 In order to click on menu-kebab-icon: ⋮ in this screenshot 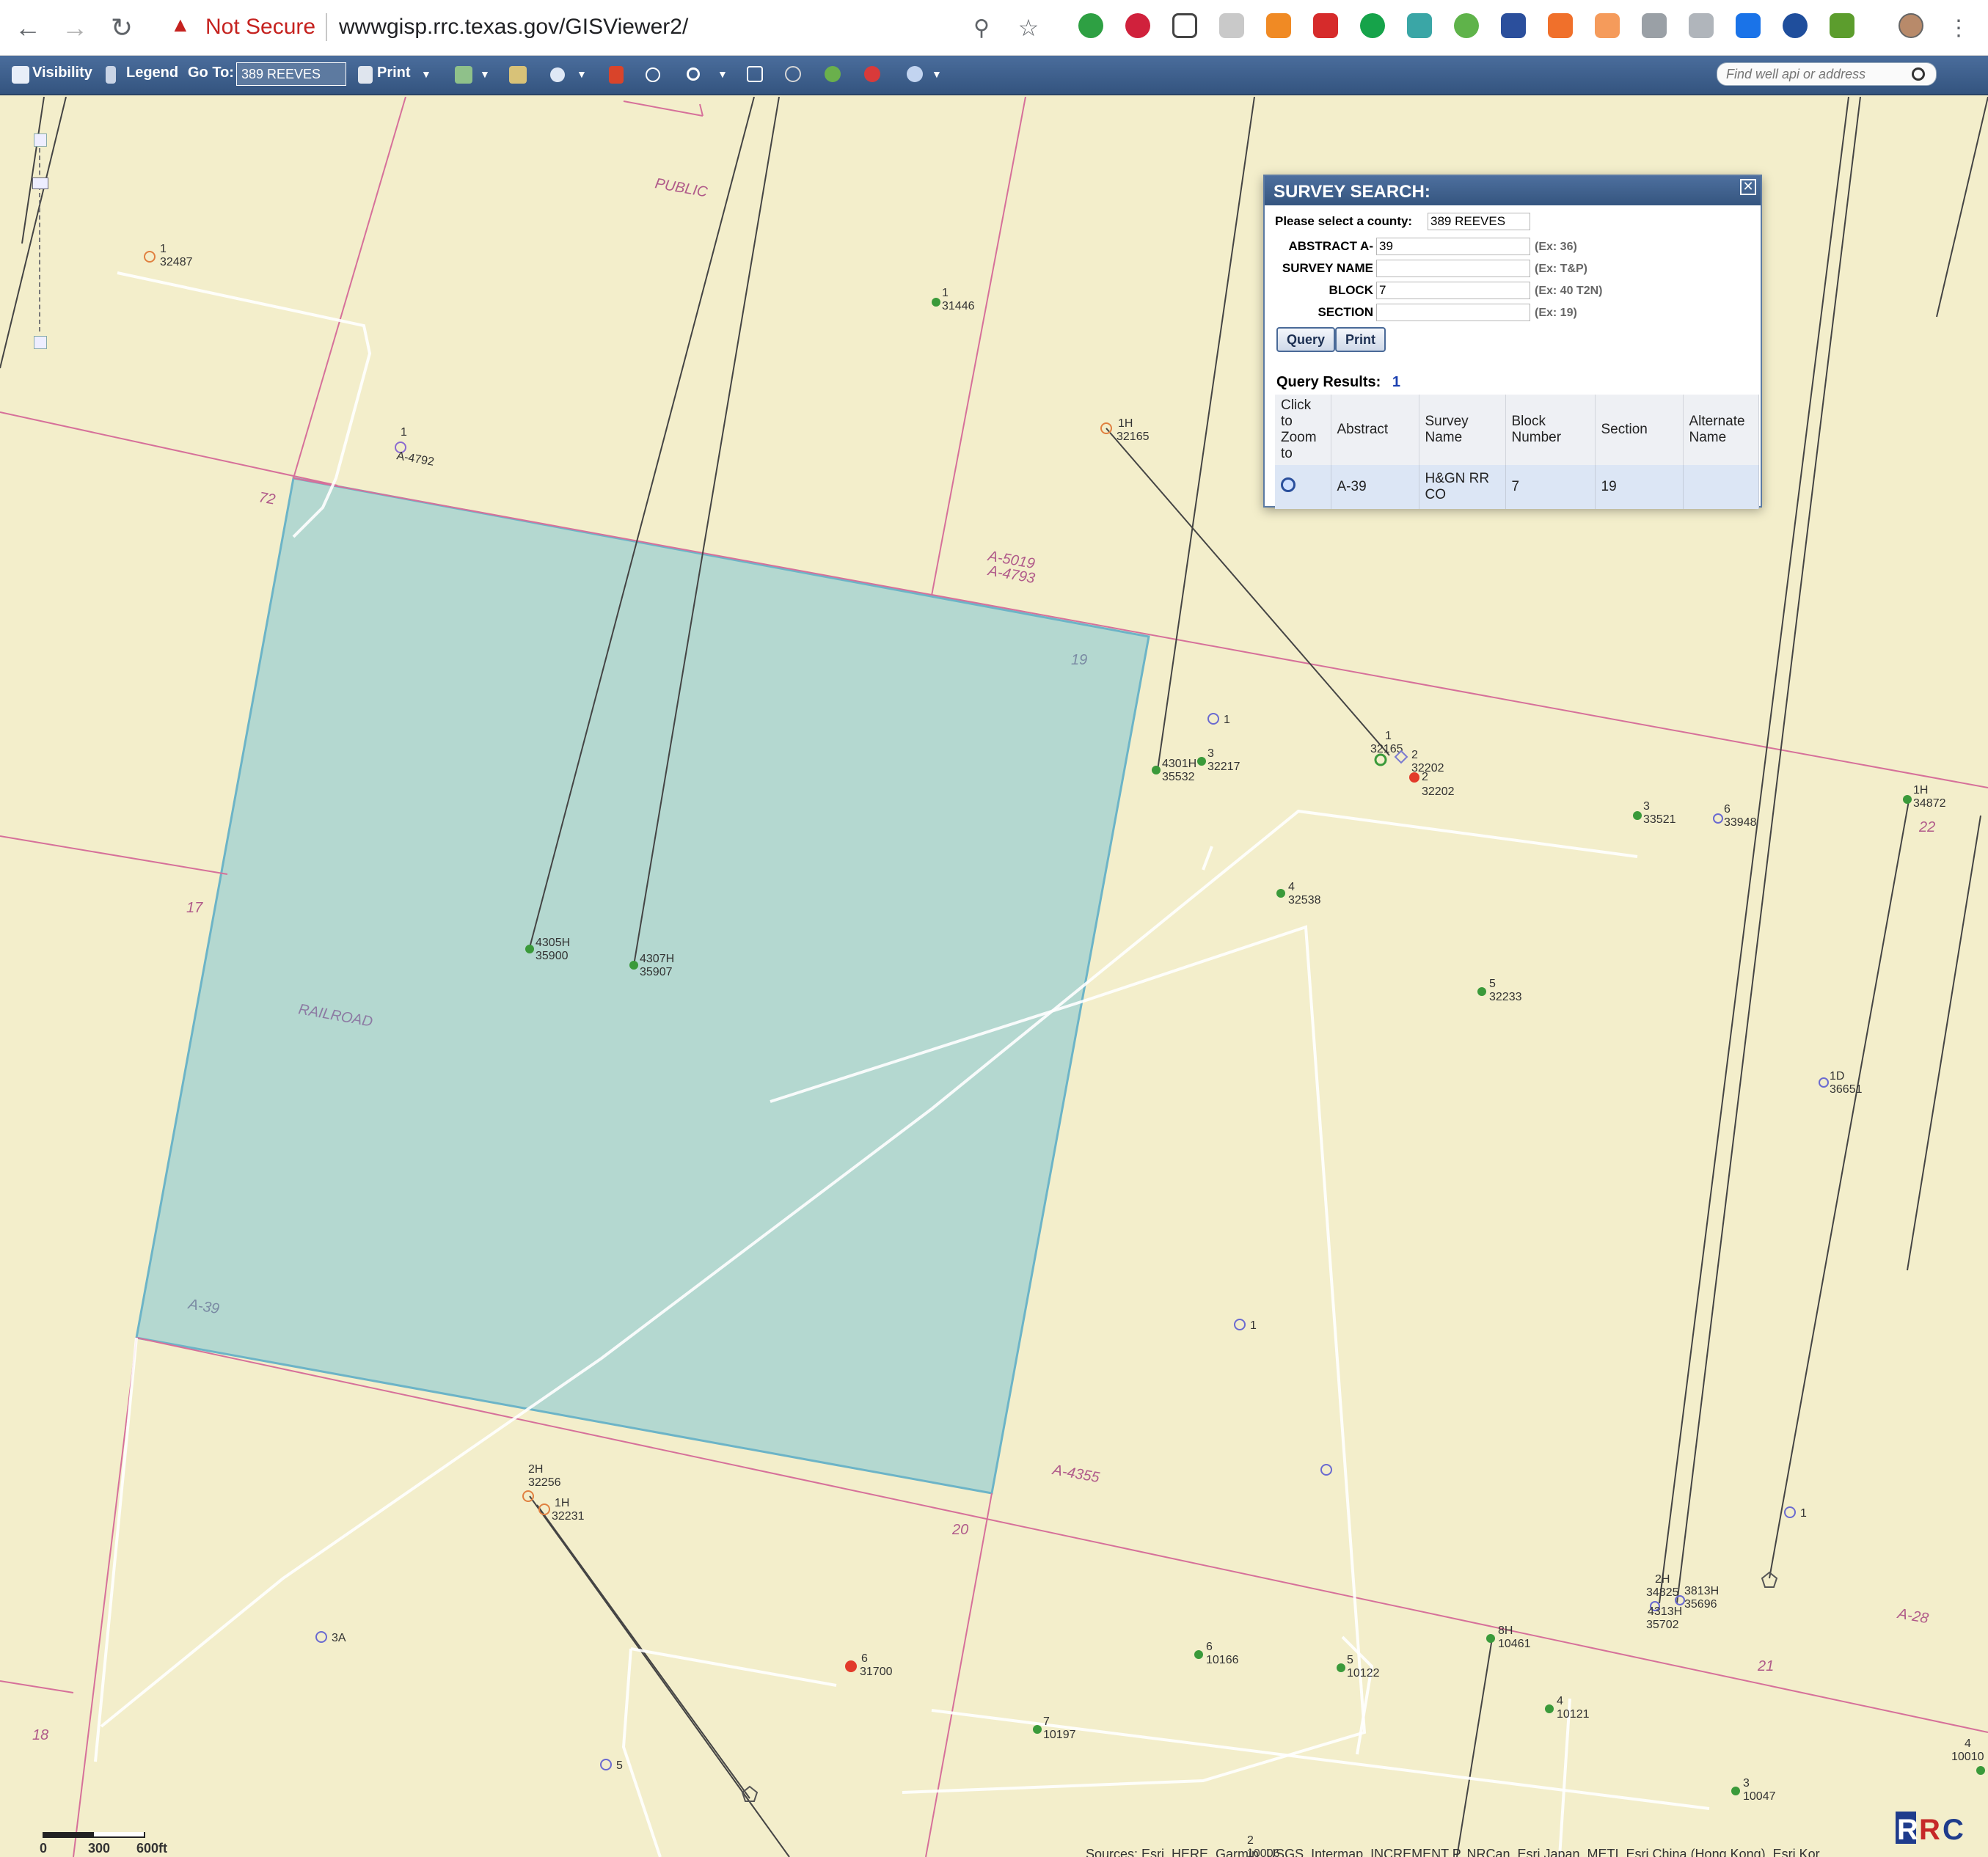, I will do `click(1958, 27)`.